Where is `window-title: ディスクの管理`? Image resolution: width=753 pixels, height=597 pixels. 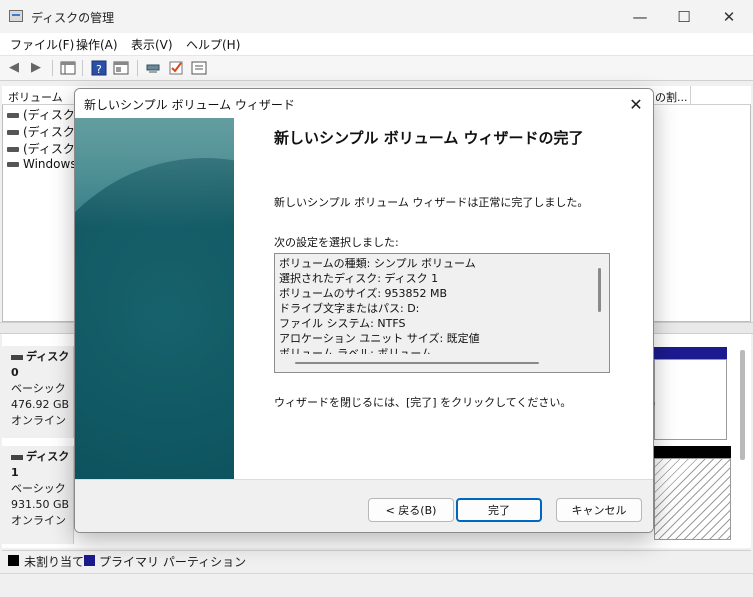
window-title: ディスクの管理 is located at coordinates (73, 18).